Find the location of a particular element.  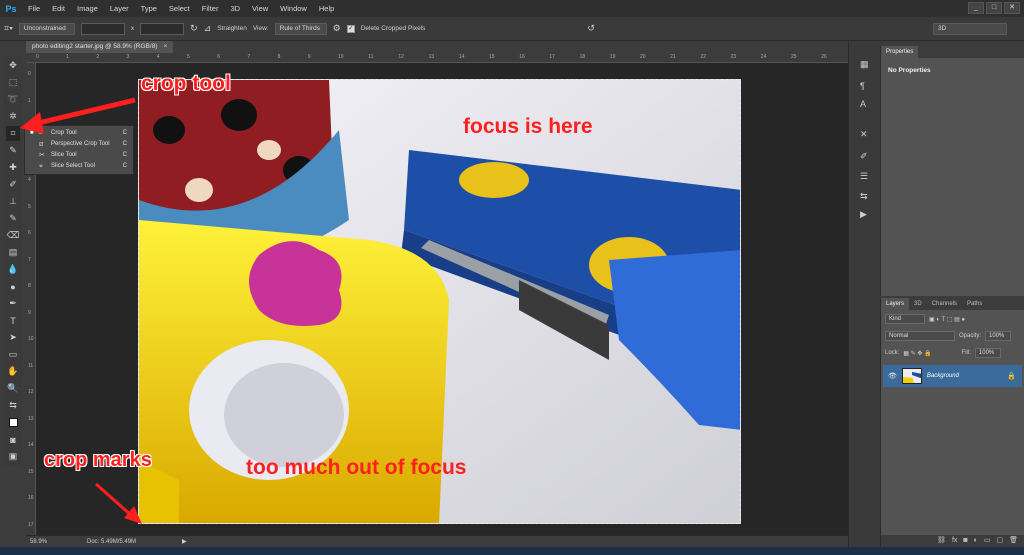

annotation-out-of-focus: too much out of focus is located at coordinates (356, 467).